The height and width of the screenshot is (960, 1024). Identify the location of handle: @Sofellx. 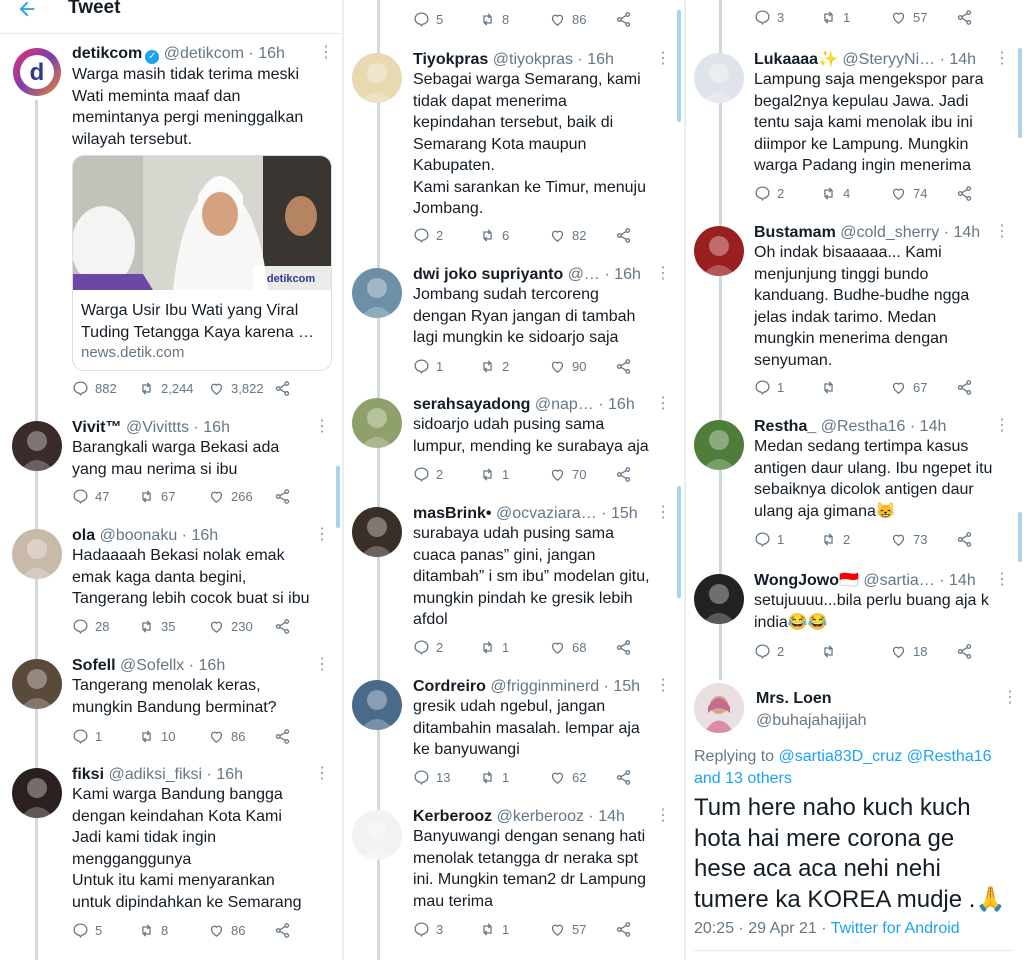
(152, 665).